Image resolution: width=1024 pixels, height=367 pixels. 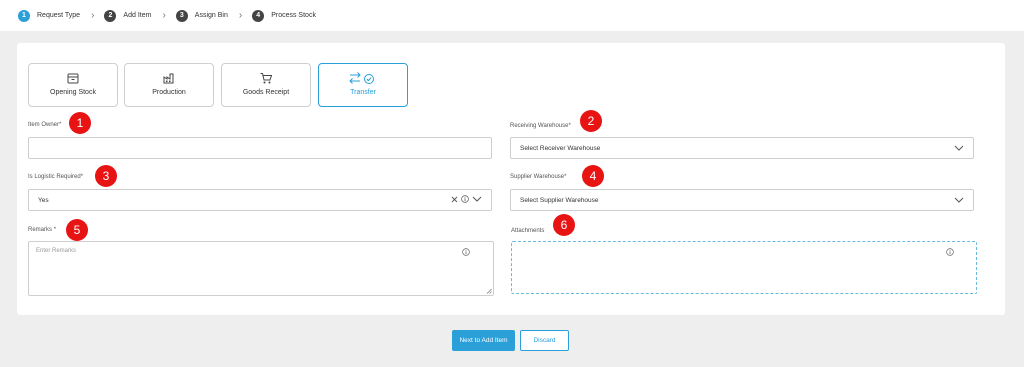 What do you see at coordinates (168, 78) in the screenshot?
I see `factory-icon` at bounding box center [168, 78].